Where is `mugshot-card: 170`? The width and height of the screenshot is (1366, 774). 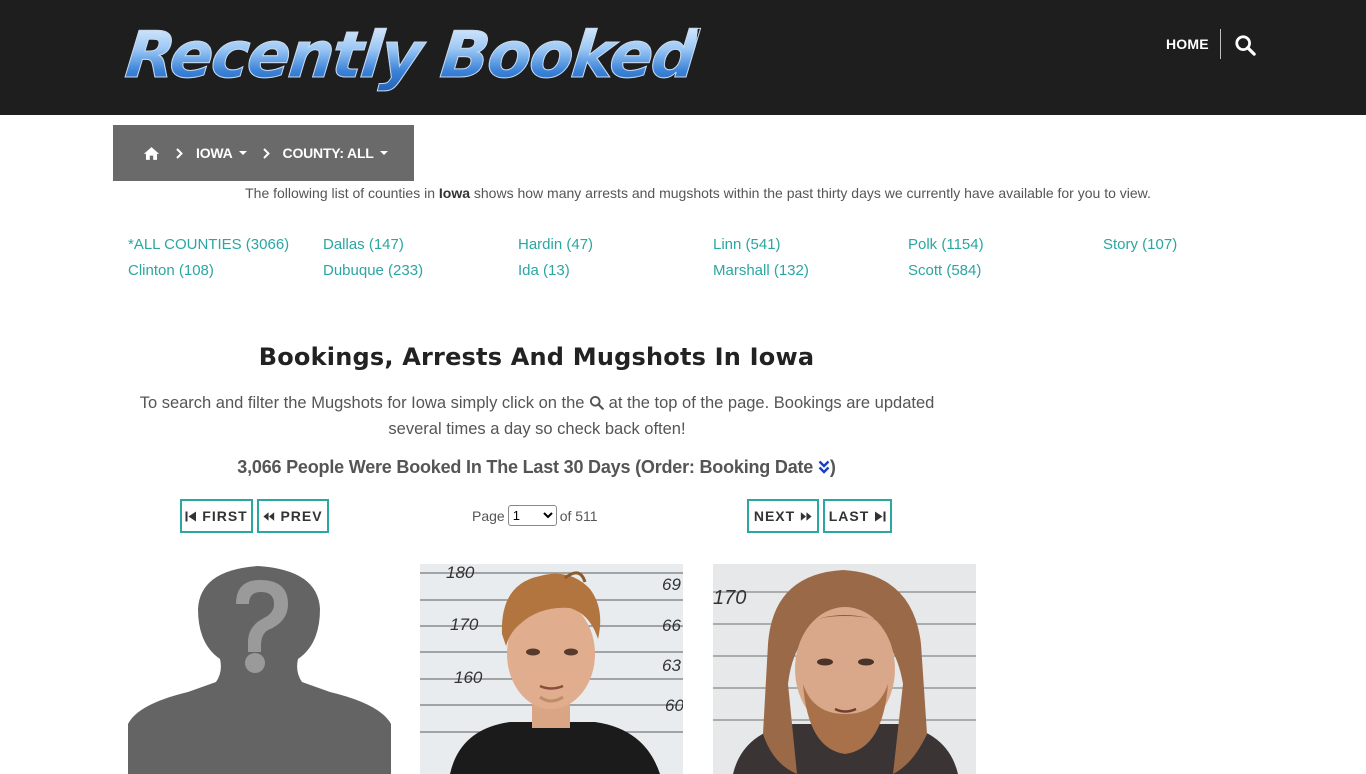
mugshot-card: 170 is located at coordinates (844, 669).